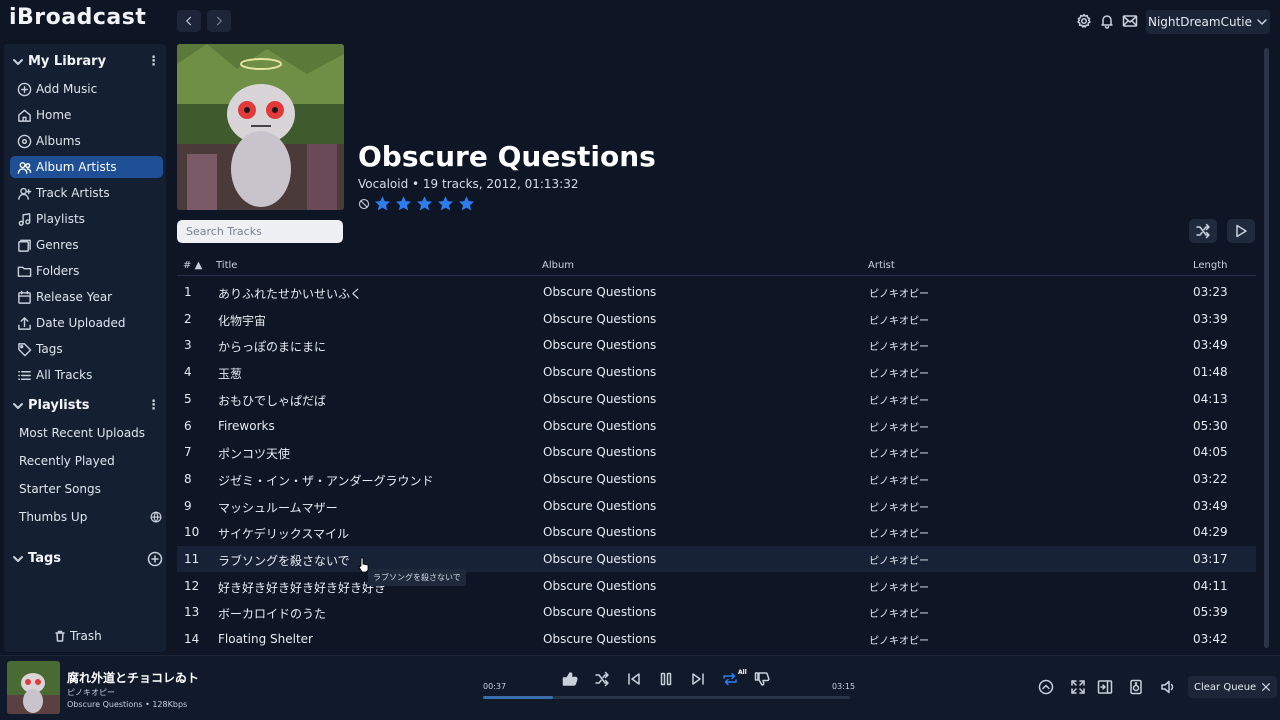 The width and height of the screenshot is (1280, 720). What do you see at coordinates (284, 560) in the screenshot?
I see `track-title: ラブソングを殺さないで` at bounding box center [284, 560].